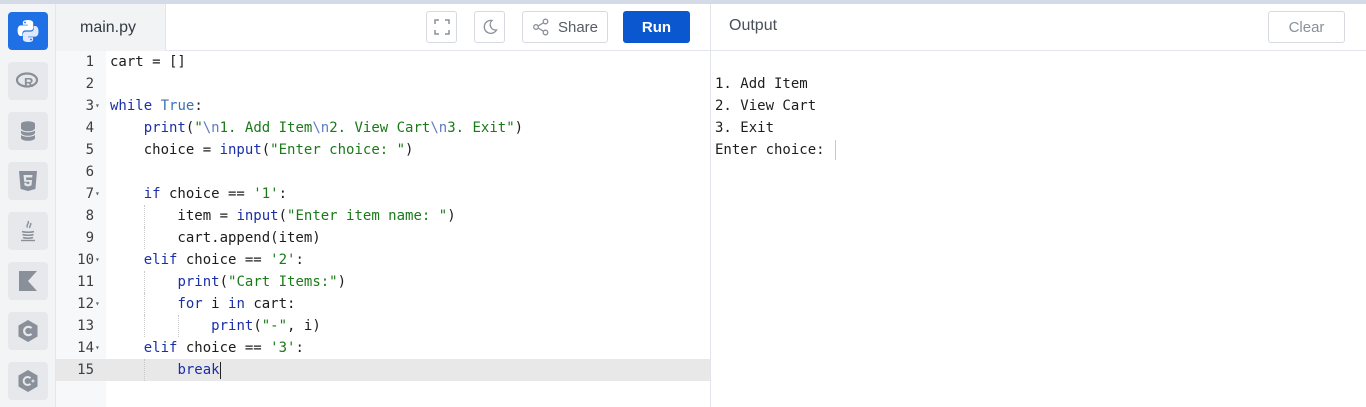  What do you see at coordinates (156, 106) in the screenshot?
I see `code-line-text: while True:` at bounding box center [156, 106].